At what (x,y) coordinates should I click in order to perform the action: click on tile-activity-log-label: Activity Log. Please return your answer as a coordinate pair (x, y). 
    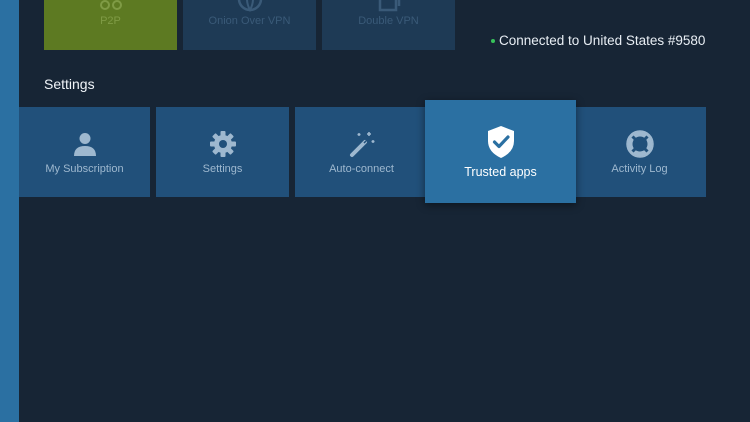
    Looking at the image, I should click on (639, 169).